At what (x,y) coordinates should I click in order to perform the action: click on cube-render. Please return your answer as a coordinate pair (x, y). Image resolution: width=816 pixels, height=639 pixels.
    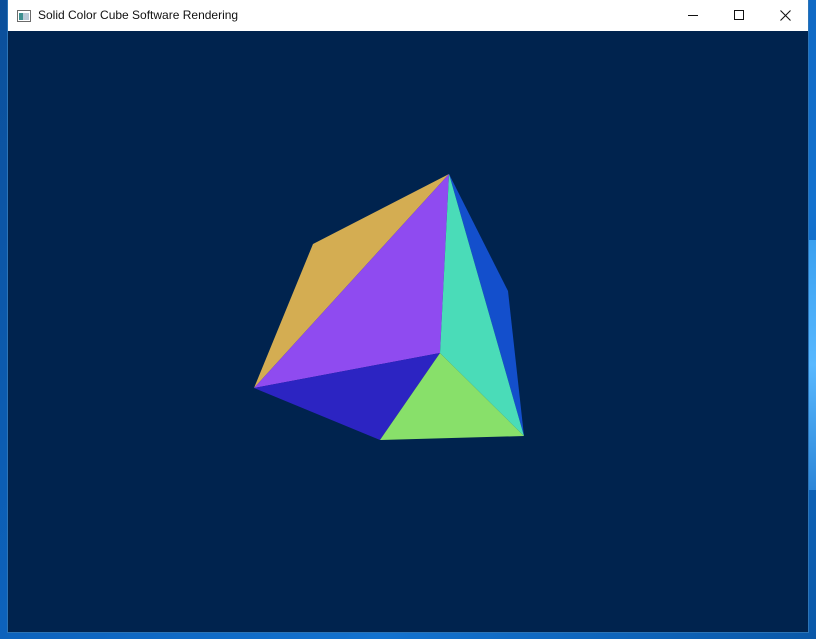
    Looking at the image, I should click on (389, 307).